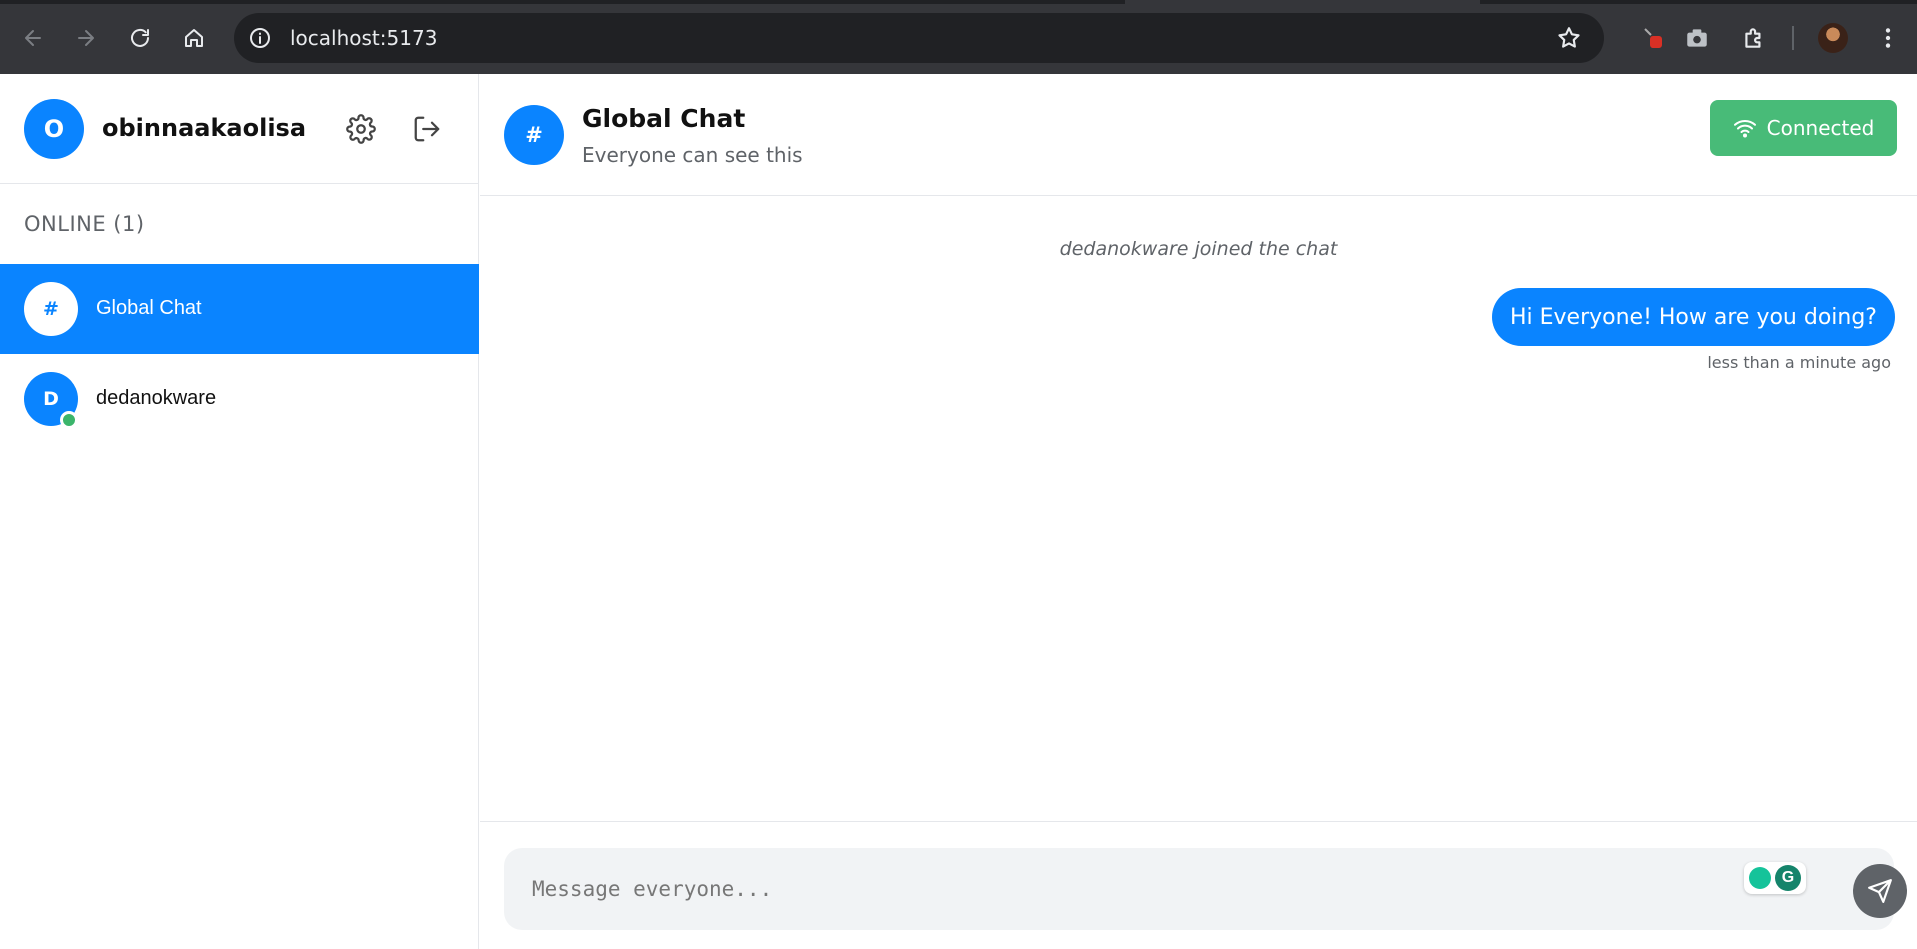  Describe the element at coordinates (1793, 38) in the screenshot. I see `toolbar-divider` at that location.